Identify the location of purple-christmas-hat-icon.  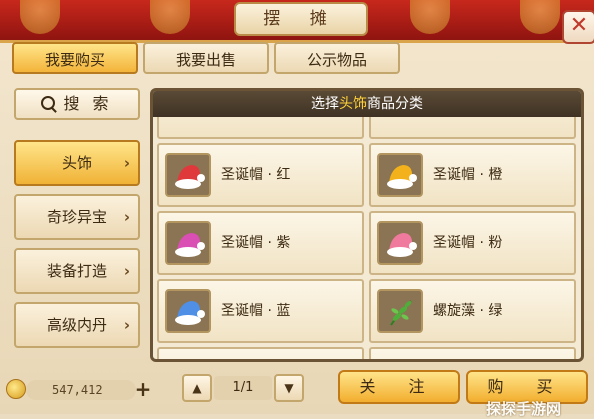
(188, 243).